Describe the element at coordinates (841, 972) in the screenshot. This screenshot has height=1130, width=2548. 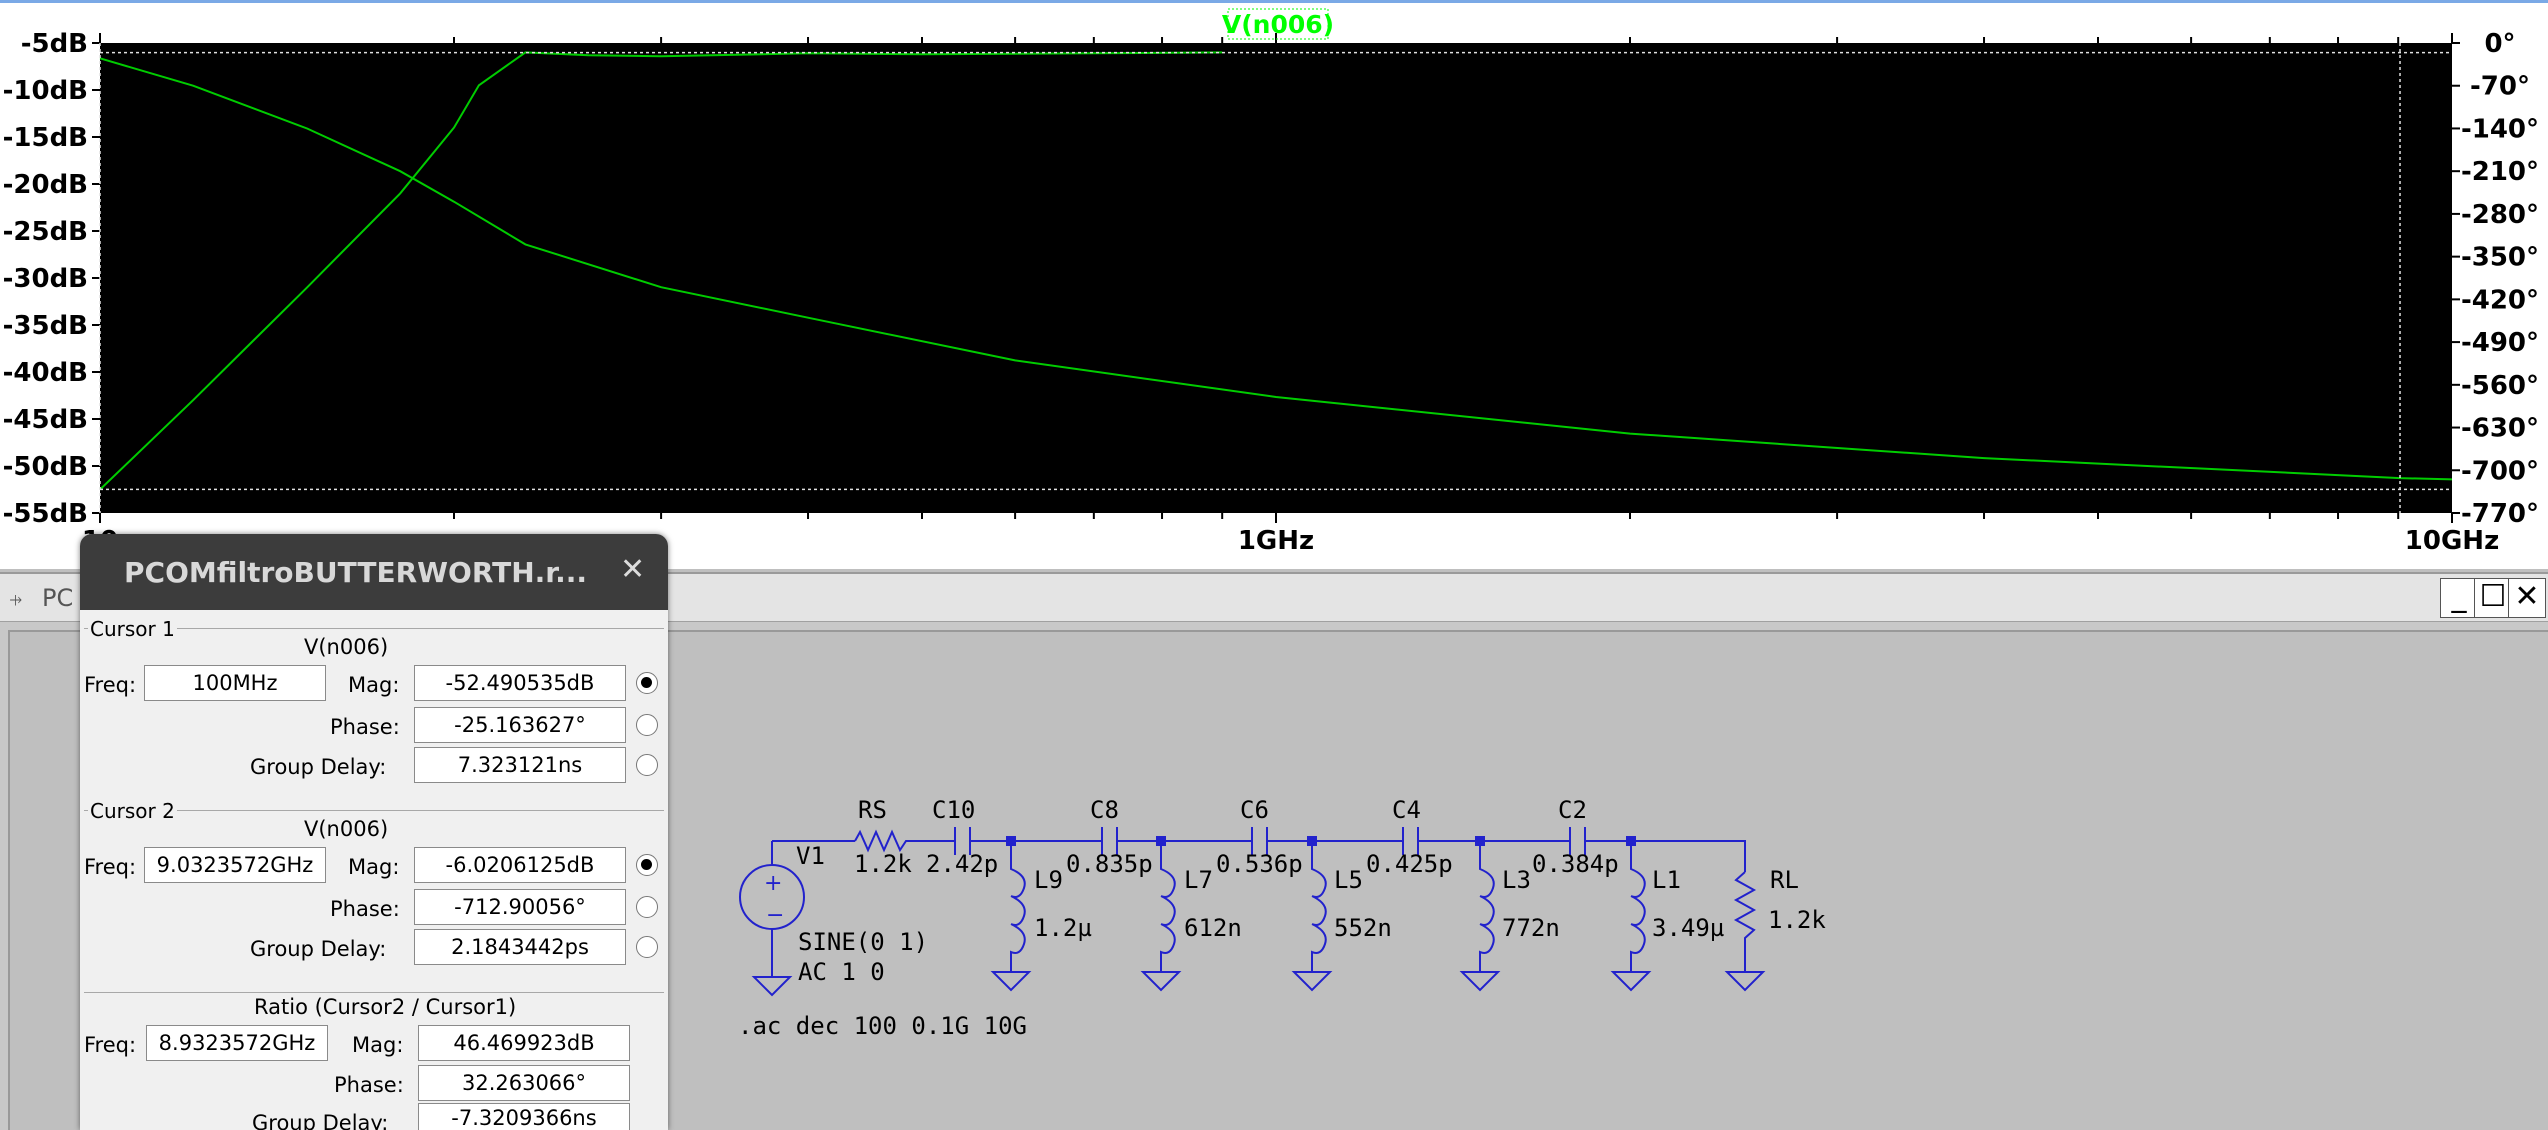
I see `v1-ac: AC 1 0` at that location.